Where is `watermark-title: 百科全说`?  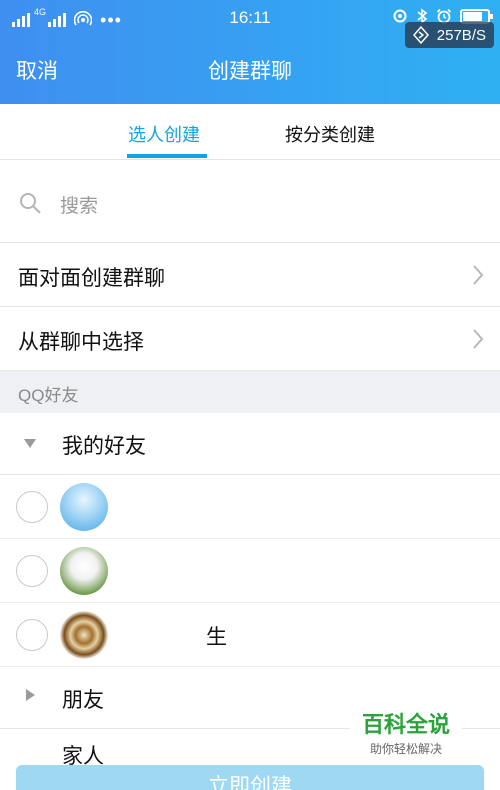
watermark-title: 百科全说 is located at coordinates (405, 724).